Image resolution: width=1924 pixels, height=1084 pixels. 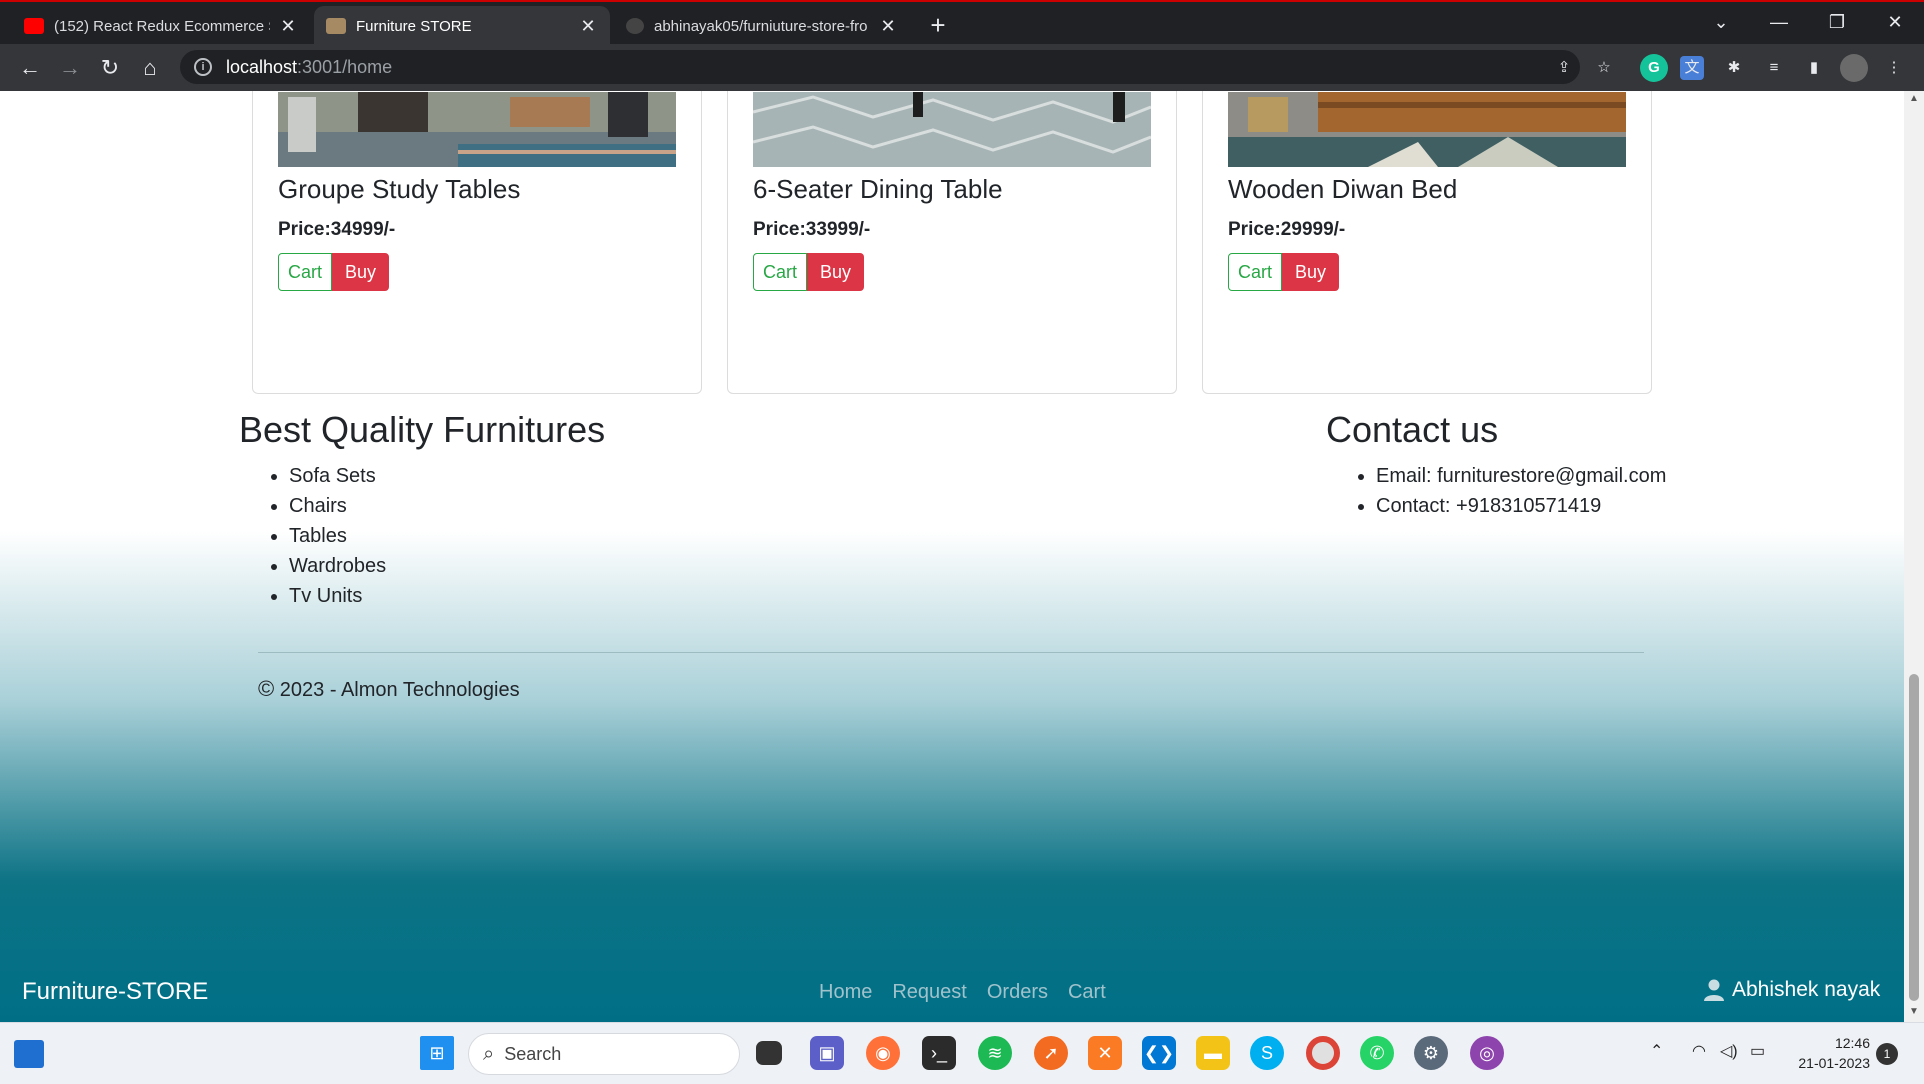 What do you see at coordinates (1699, 1051) in the screenshot?
I see `wifi-icon: ◠` at bounding box center [1699, 1051].